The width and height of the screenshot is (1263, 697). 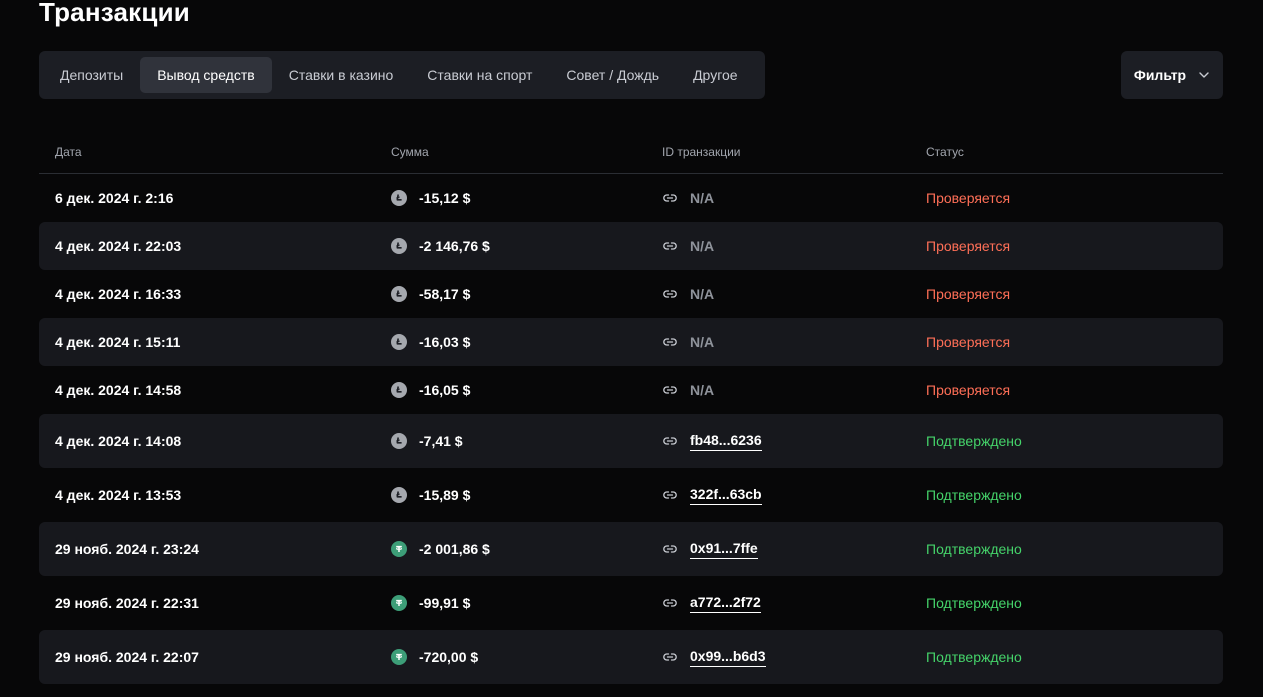 What do you see at coordinates (118, 390) in the screenshot?
I see `row-date: 4 дек. 2024 г. 14:58` at bounding box center [118, 390].